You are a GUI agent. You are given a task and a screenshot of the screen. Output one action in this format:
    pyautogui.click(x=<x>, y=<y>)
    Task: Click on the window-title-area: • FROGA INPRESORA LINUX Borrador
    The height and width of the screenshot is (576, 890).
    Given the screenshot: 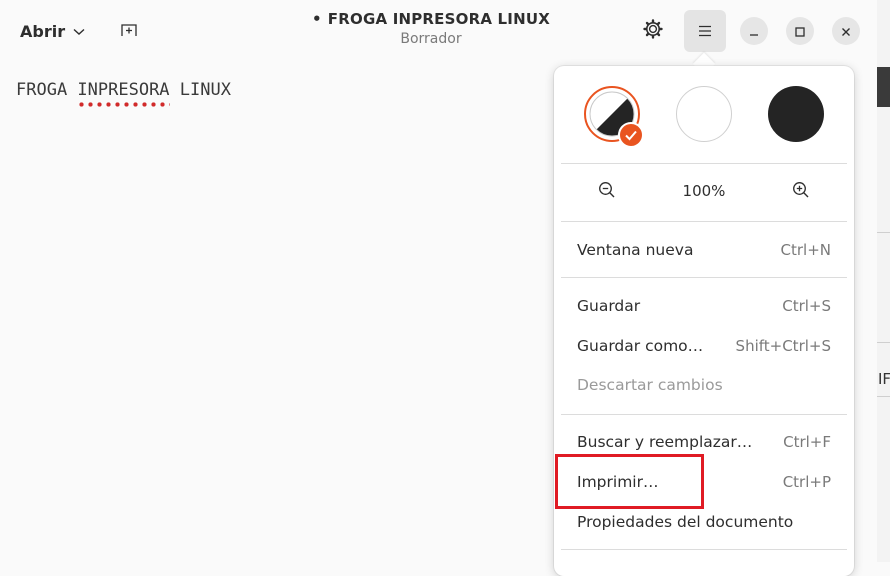 What is the action you would take?
    pyautogui.click(x=431, y=28)
    